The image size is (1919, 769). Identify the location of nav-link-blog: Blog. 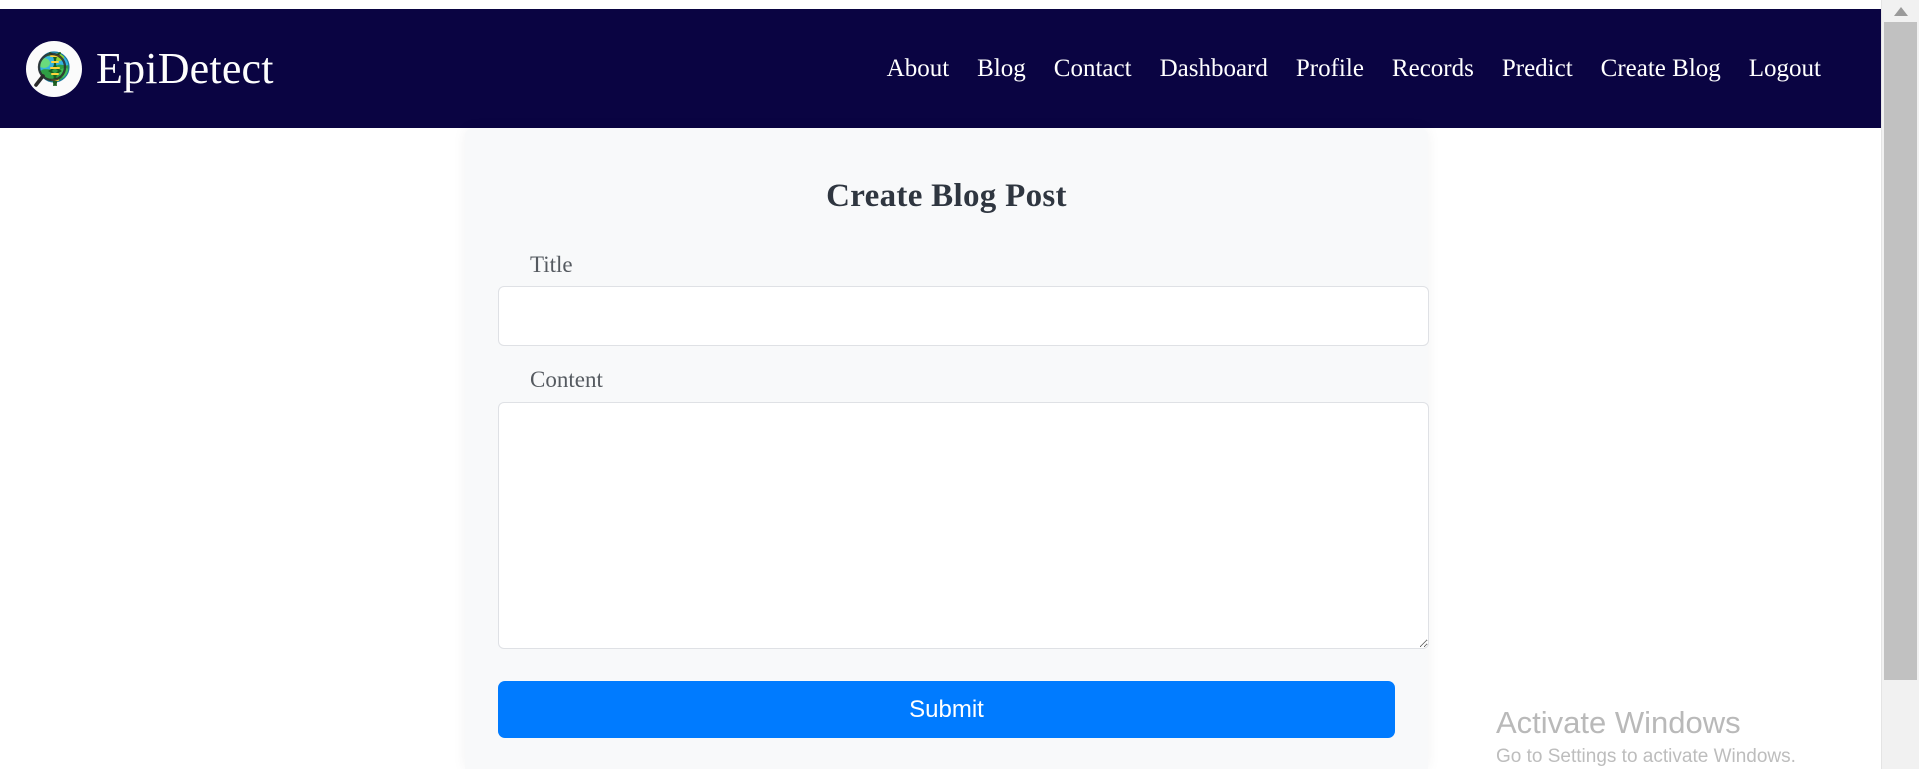
(1001, 68).